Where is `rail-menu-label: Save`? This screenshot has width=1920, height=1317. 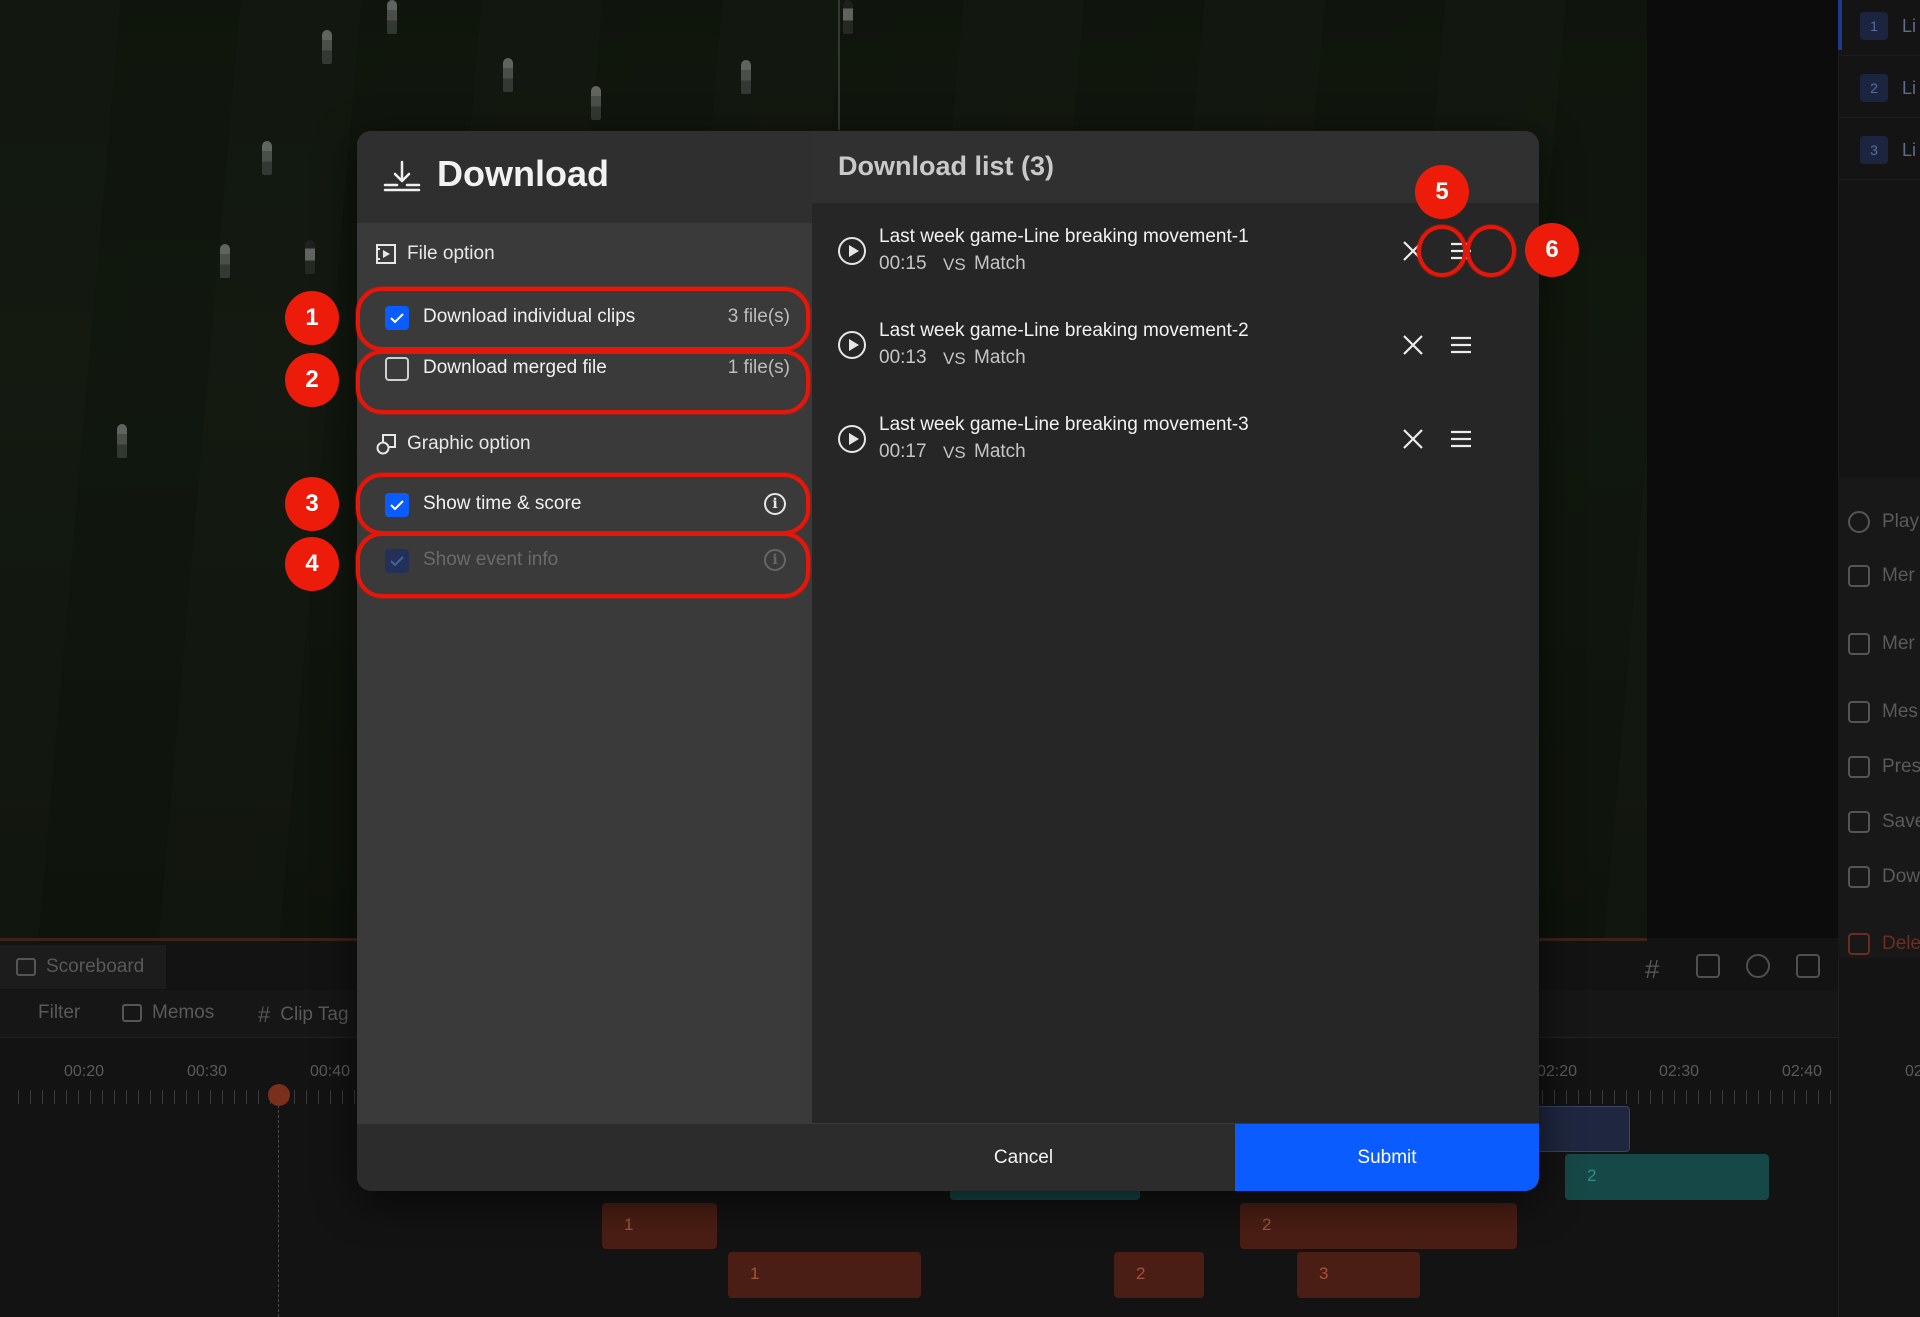
rail-menu-label: Save is located at coordinates (1901, 821).